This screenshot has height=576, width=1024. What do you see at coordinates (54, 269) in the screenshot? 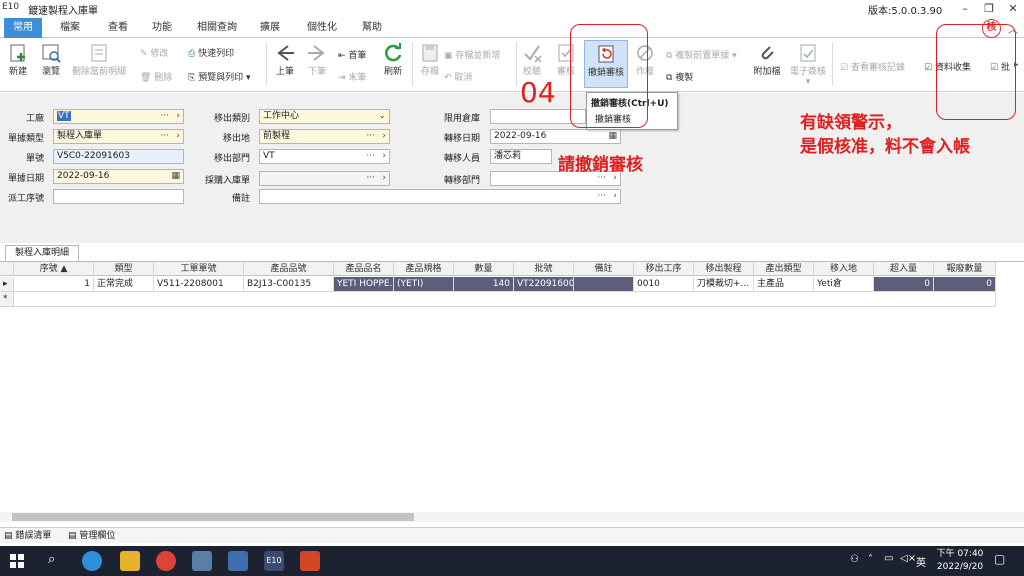
I see `col-header: 序號 ▲` at bounding box center [54, 269].